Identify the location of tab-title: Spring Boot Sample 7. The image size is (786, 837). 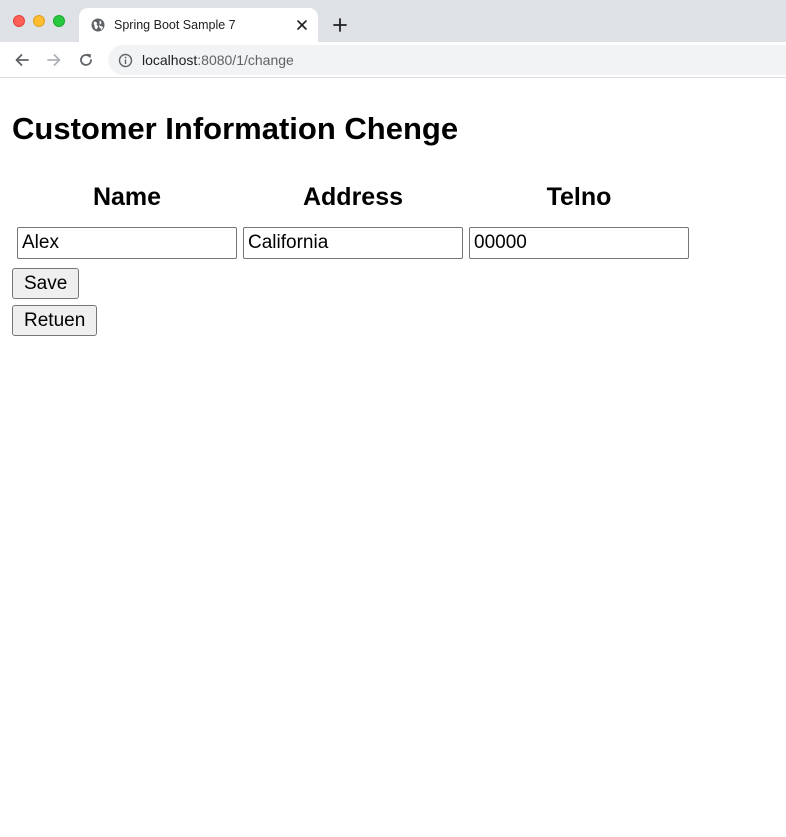
(175, 25).